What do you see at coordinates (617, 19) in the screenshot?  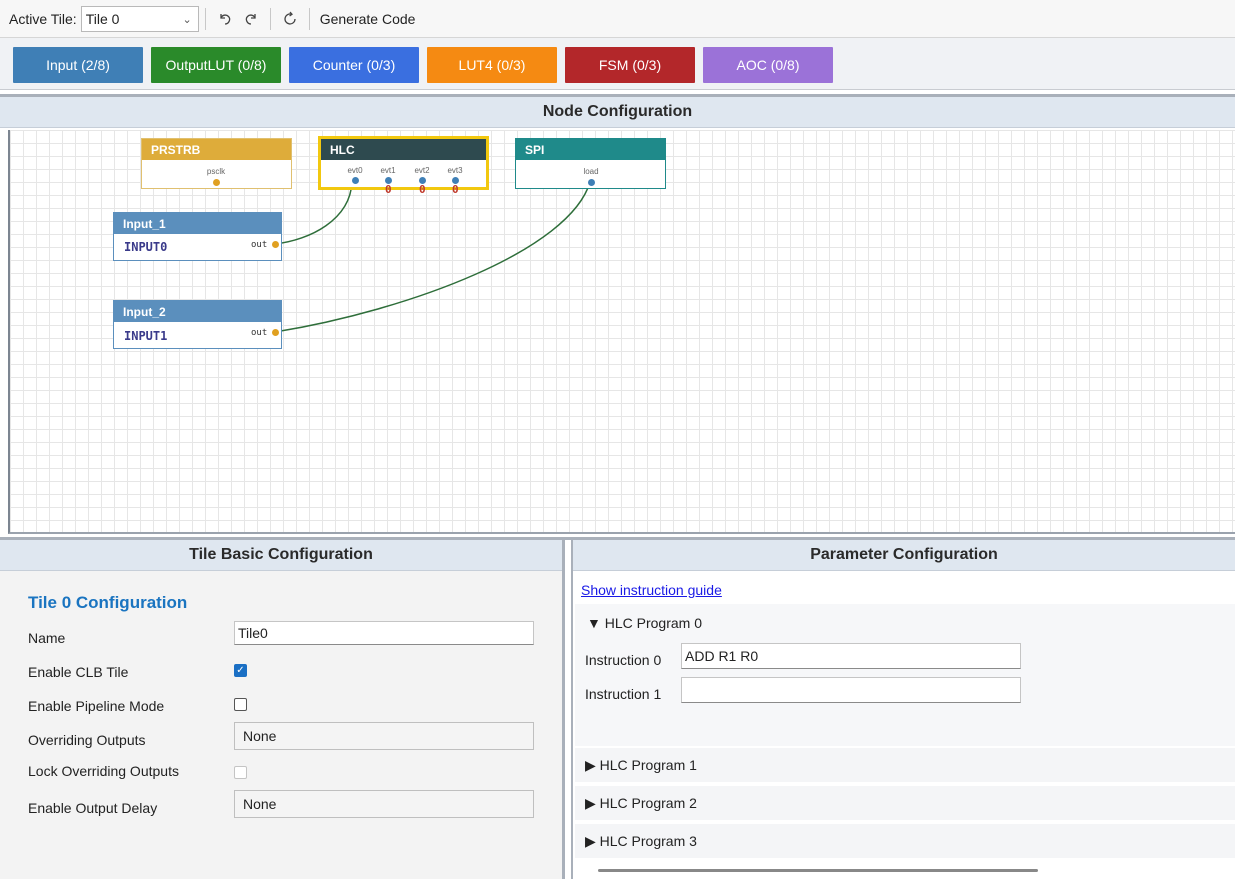 I see `toolbar: Active Tile: Tile 0 ⌄ Generate Code` at bounding box center [617, 19].